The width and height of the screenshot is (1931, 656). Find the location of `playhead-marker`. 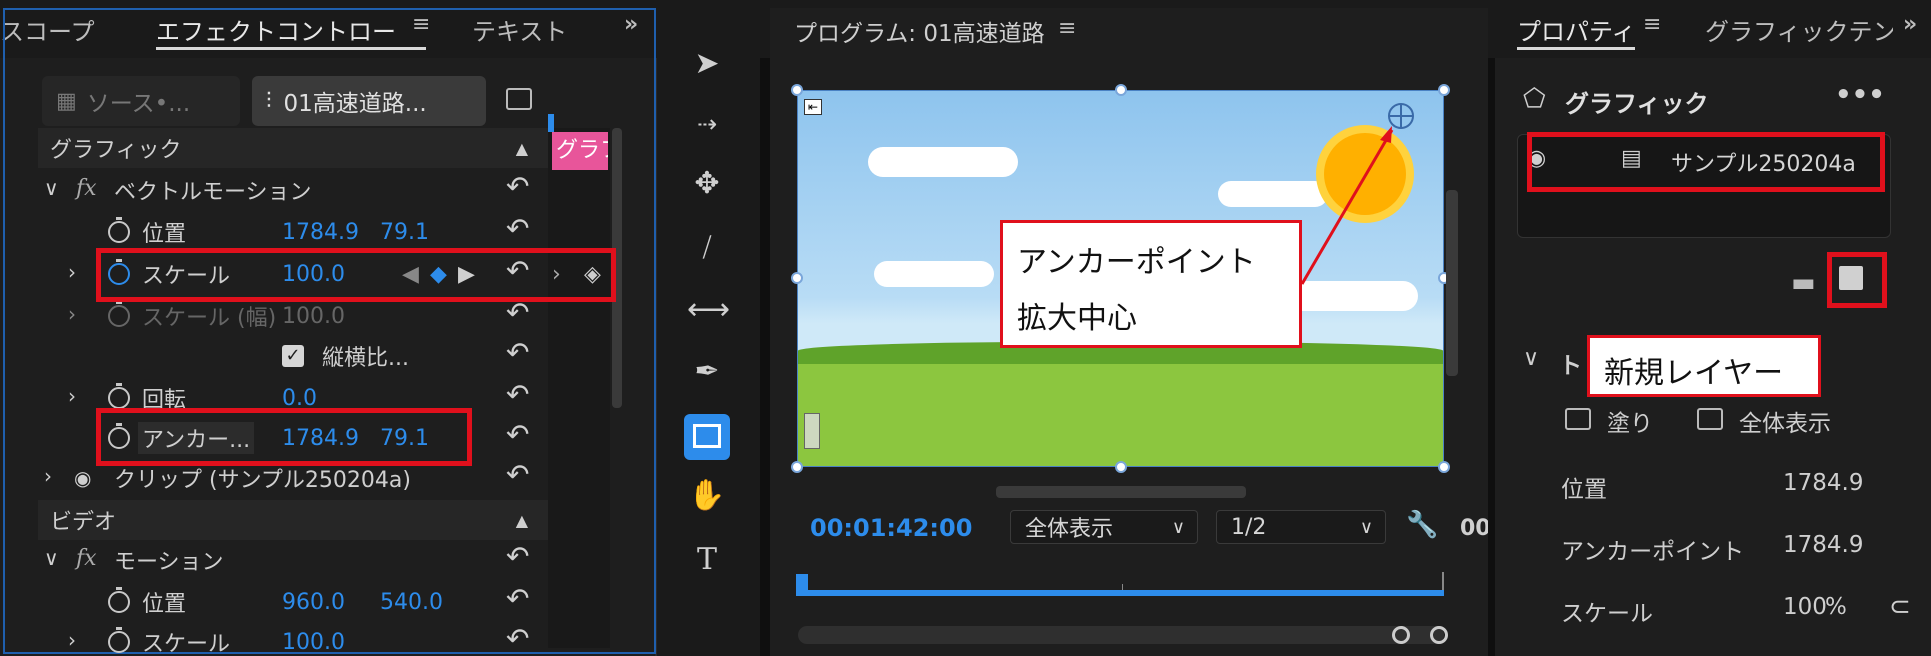

playhead-marker is located at coordinates (551, 123).